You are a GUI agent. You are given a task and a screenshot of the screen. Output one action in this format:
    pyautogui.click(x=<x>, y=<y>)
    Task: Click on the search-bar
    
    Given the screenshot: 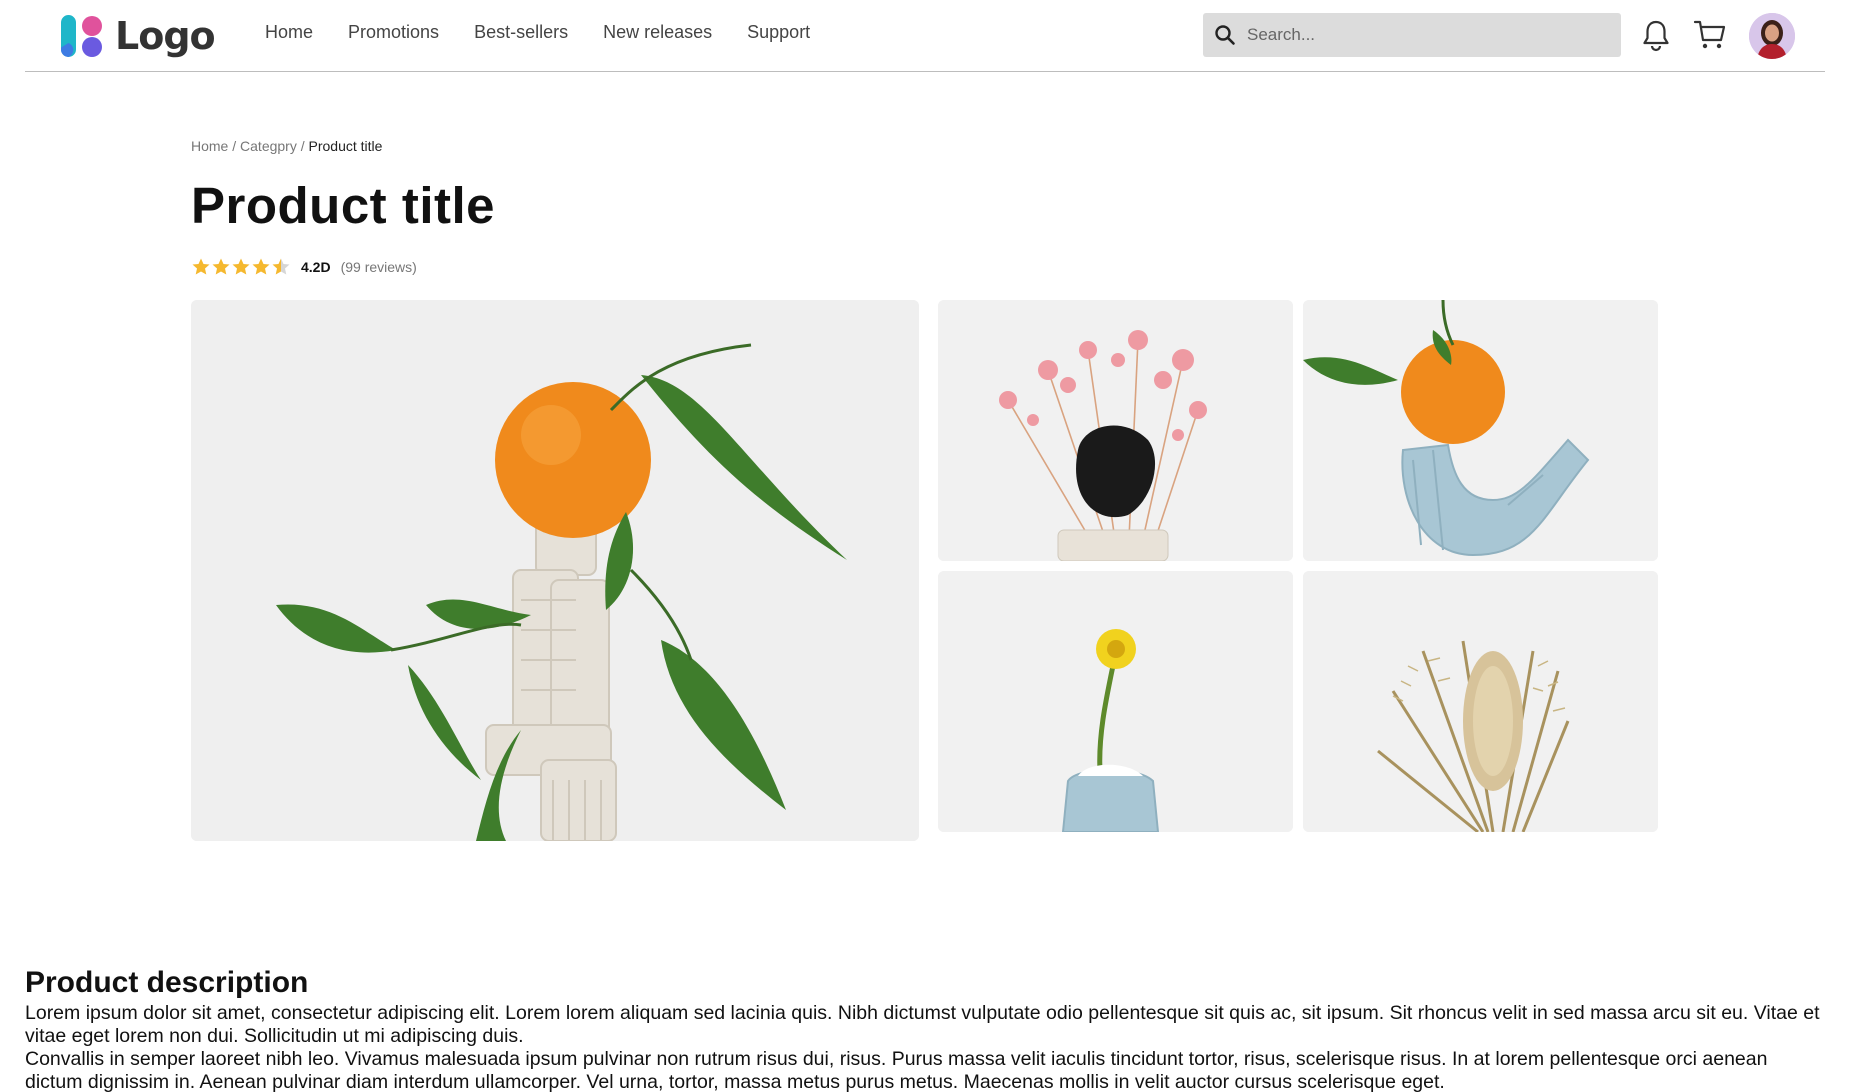 What is the action you would take?
    pyautogui.click(x=1412, y=35)
    